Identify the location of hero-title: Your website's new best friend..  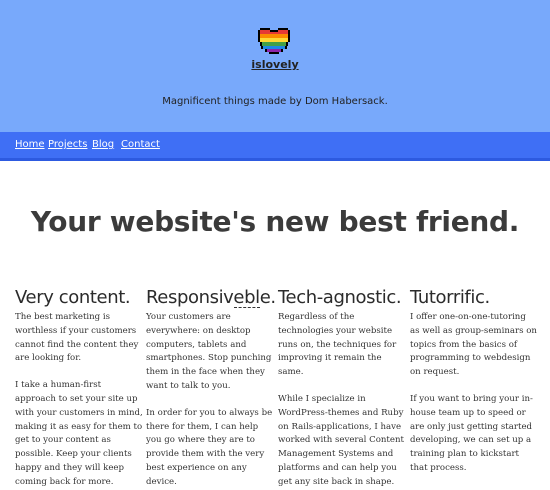
(275, 221).